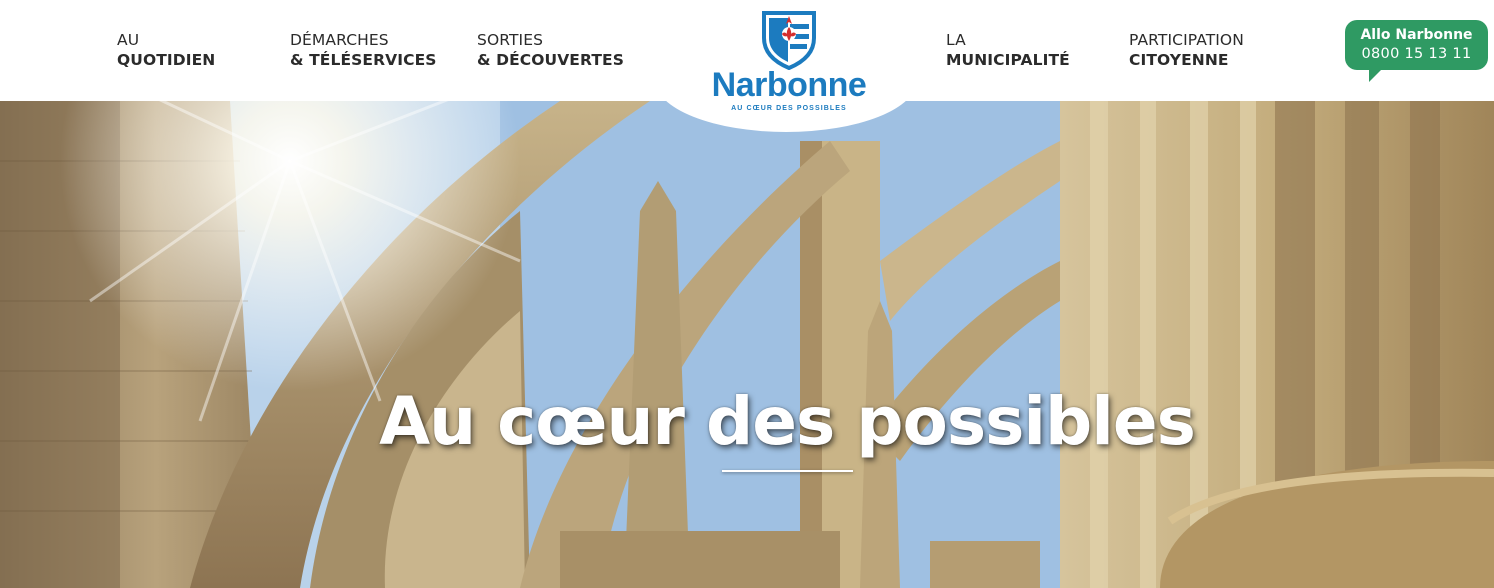 The width and height of the screenshot is (1494, 588). Describe the element at coordinates (1186, 40) in the screenshot. I see `nav-label-line1: PARTICIPATION` at that location.